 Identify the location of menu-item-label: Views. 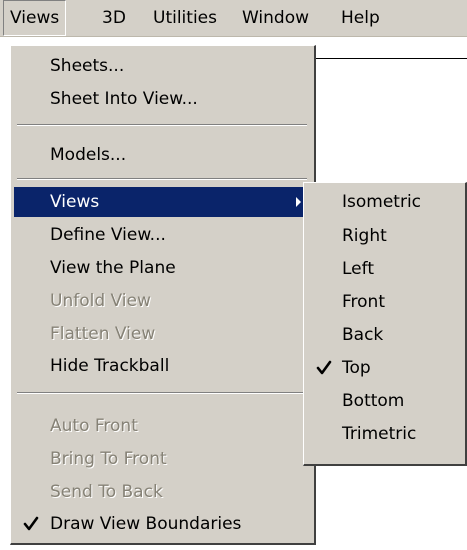
(75, 202).